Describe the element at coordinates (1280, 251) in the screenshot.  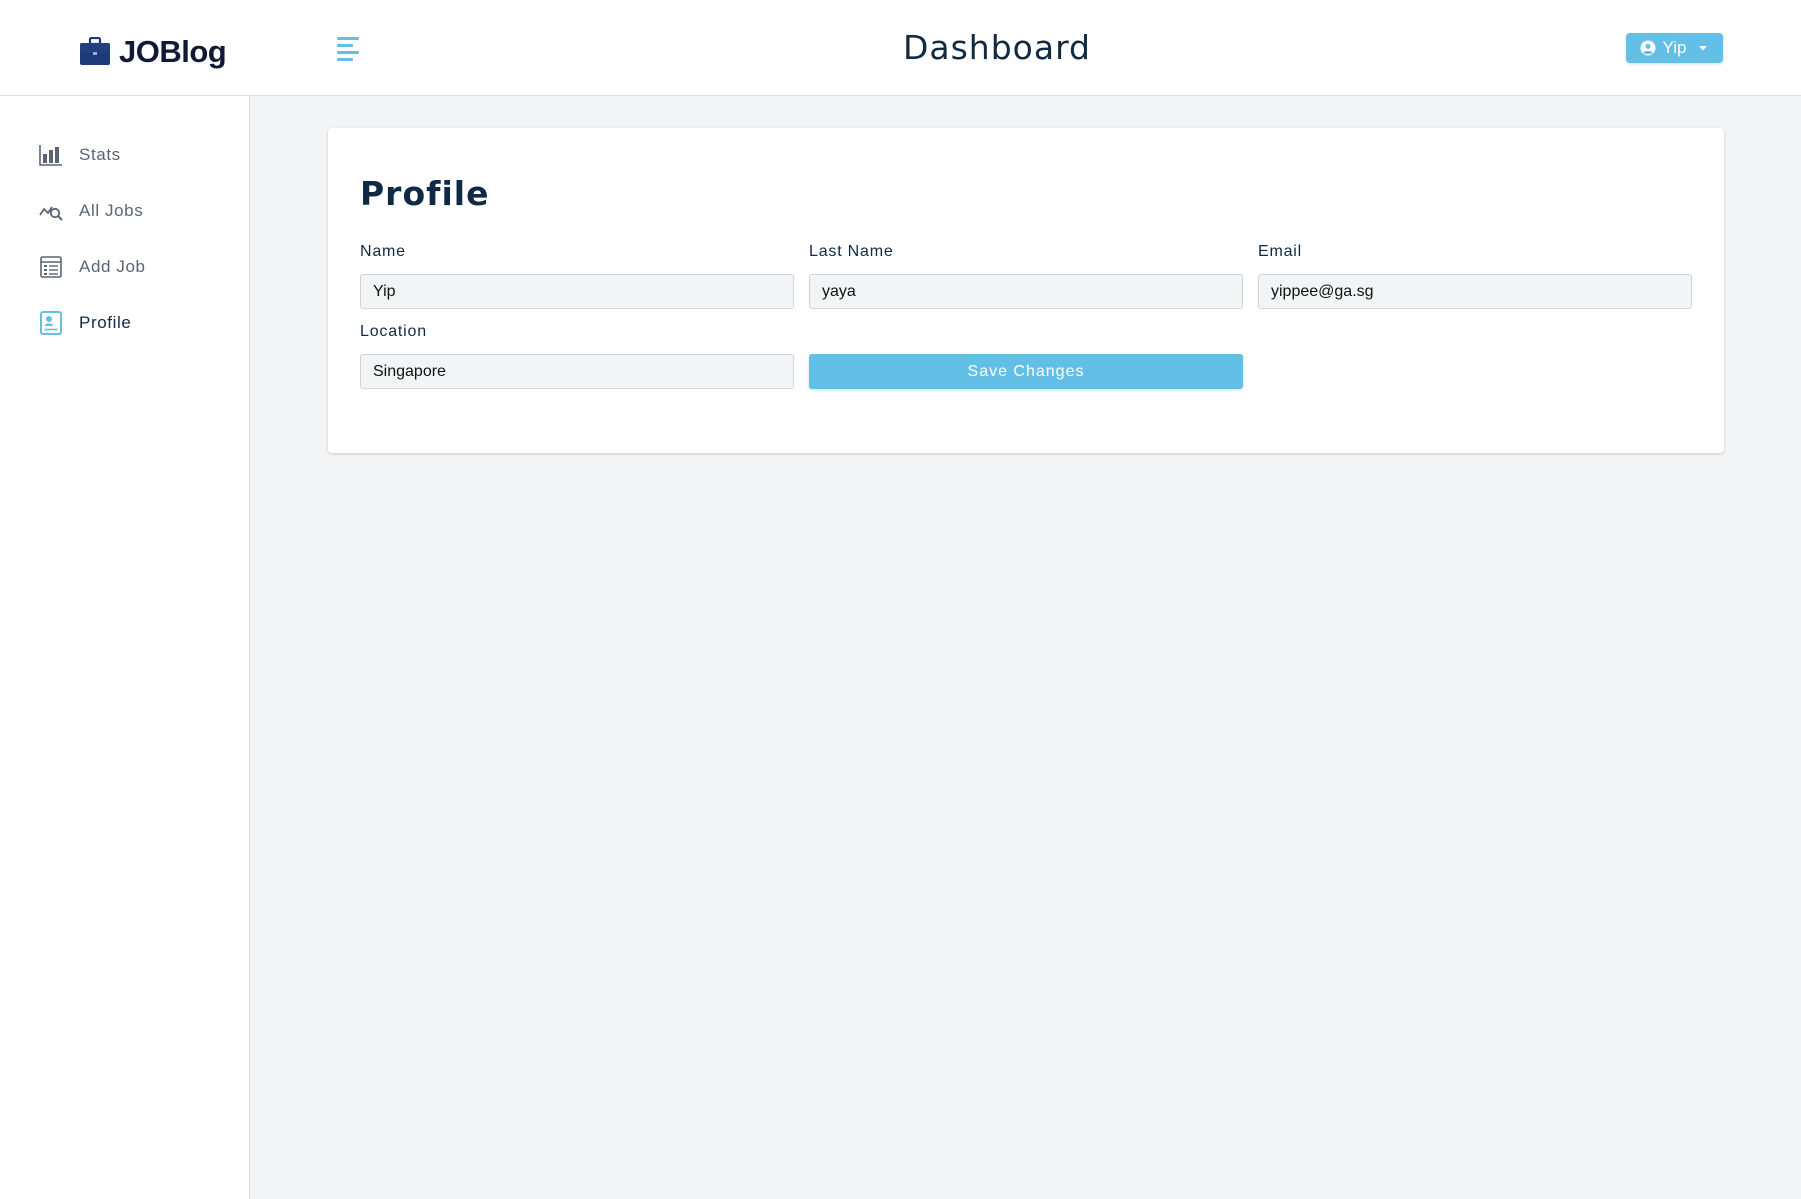
I see `email-label: Email` at that location.